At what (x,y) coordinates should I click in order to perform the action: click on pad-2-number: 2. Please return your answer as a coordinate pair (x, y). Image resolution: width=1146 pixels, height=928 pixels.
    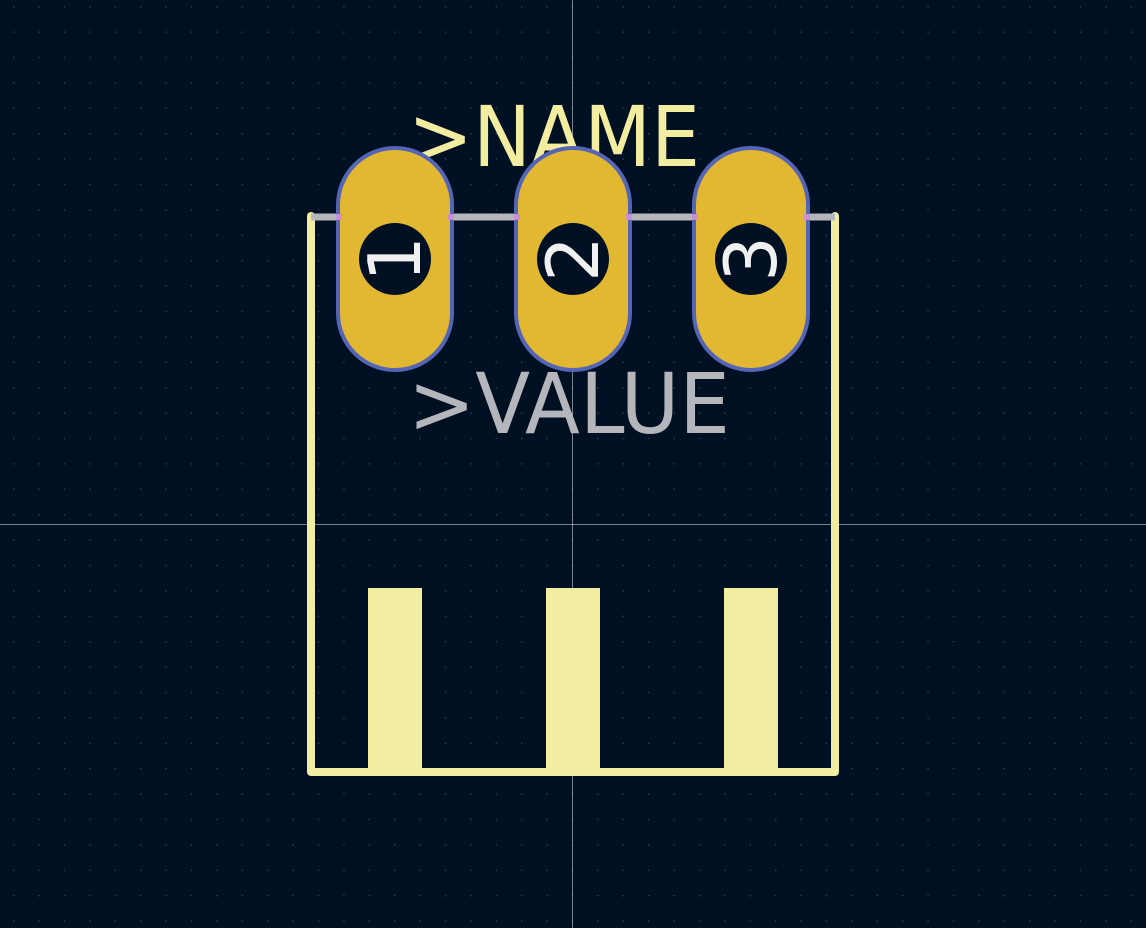
    Looking at the image, I should click on (573, 259).